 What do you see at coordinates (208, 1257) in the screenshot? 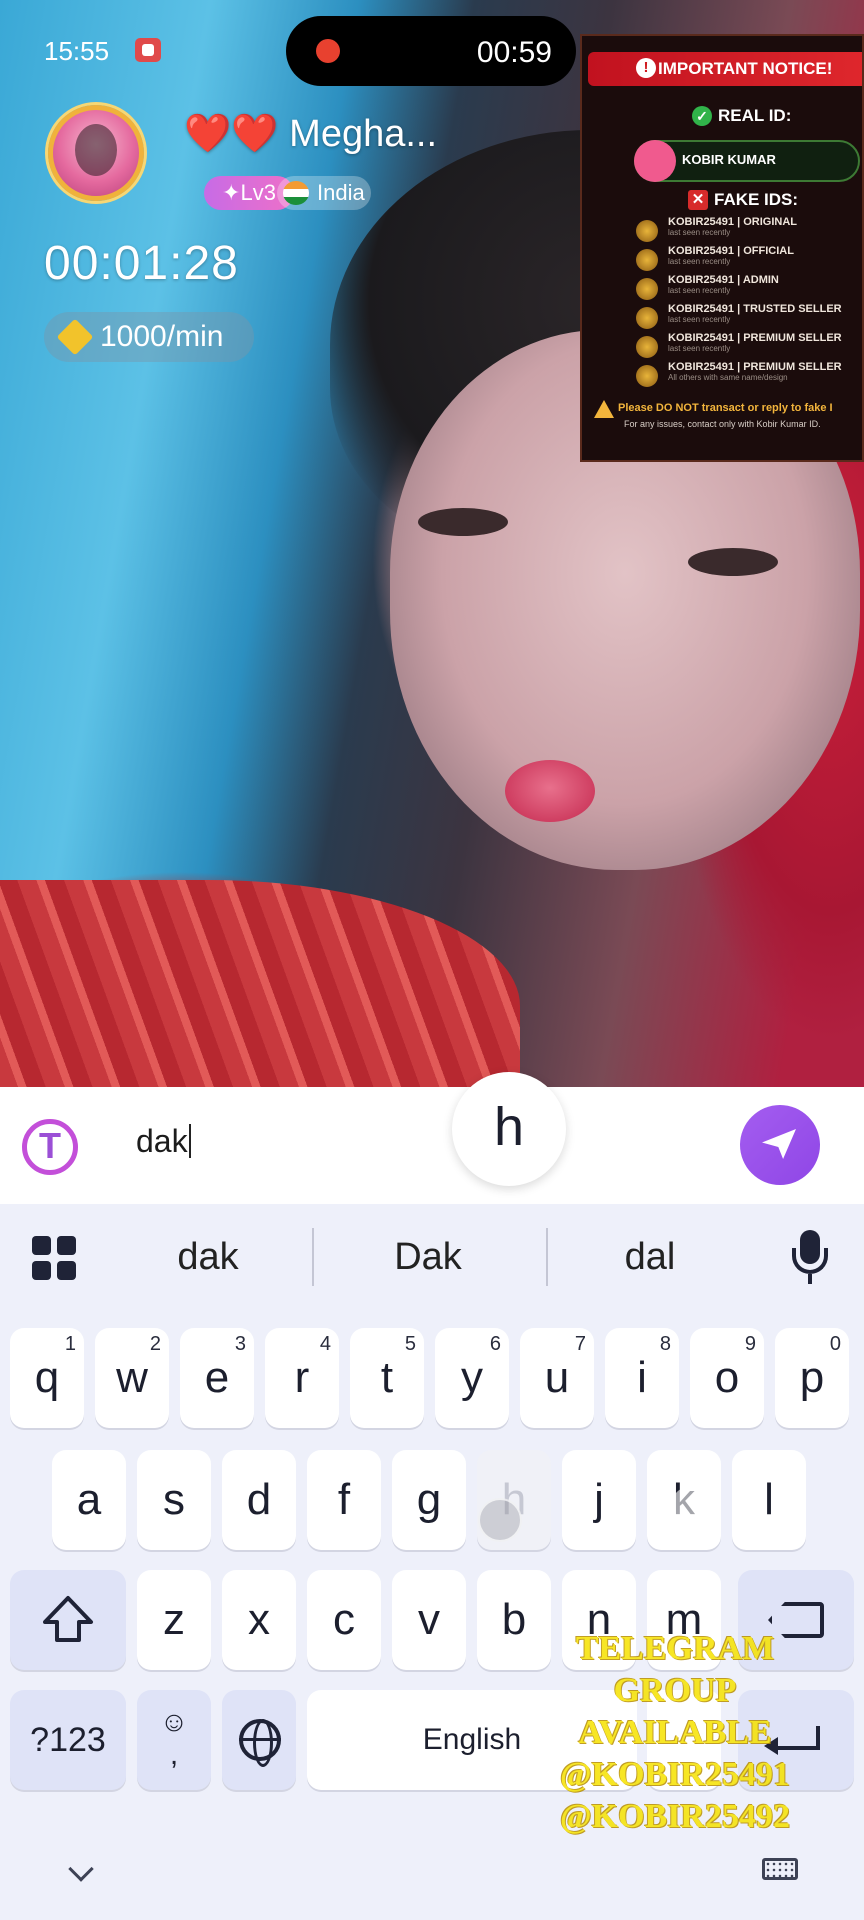
I see `suggestion-1: dak` at bounding box center [208, 1257].